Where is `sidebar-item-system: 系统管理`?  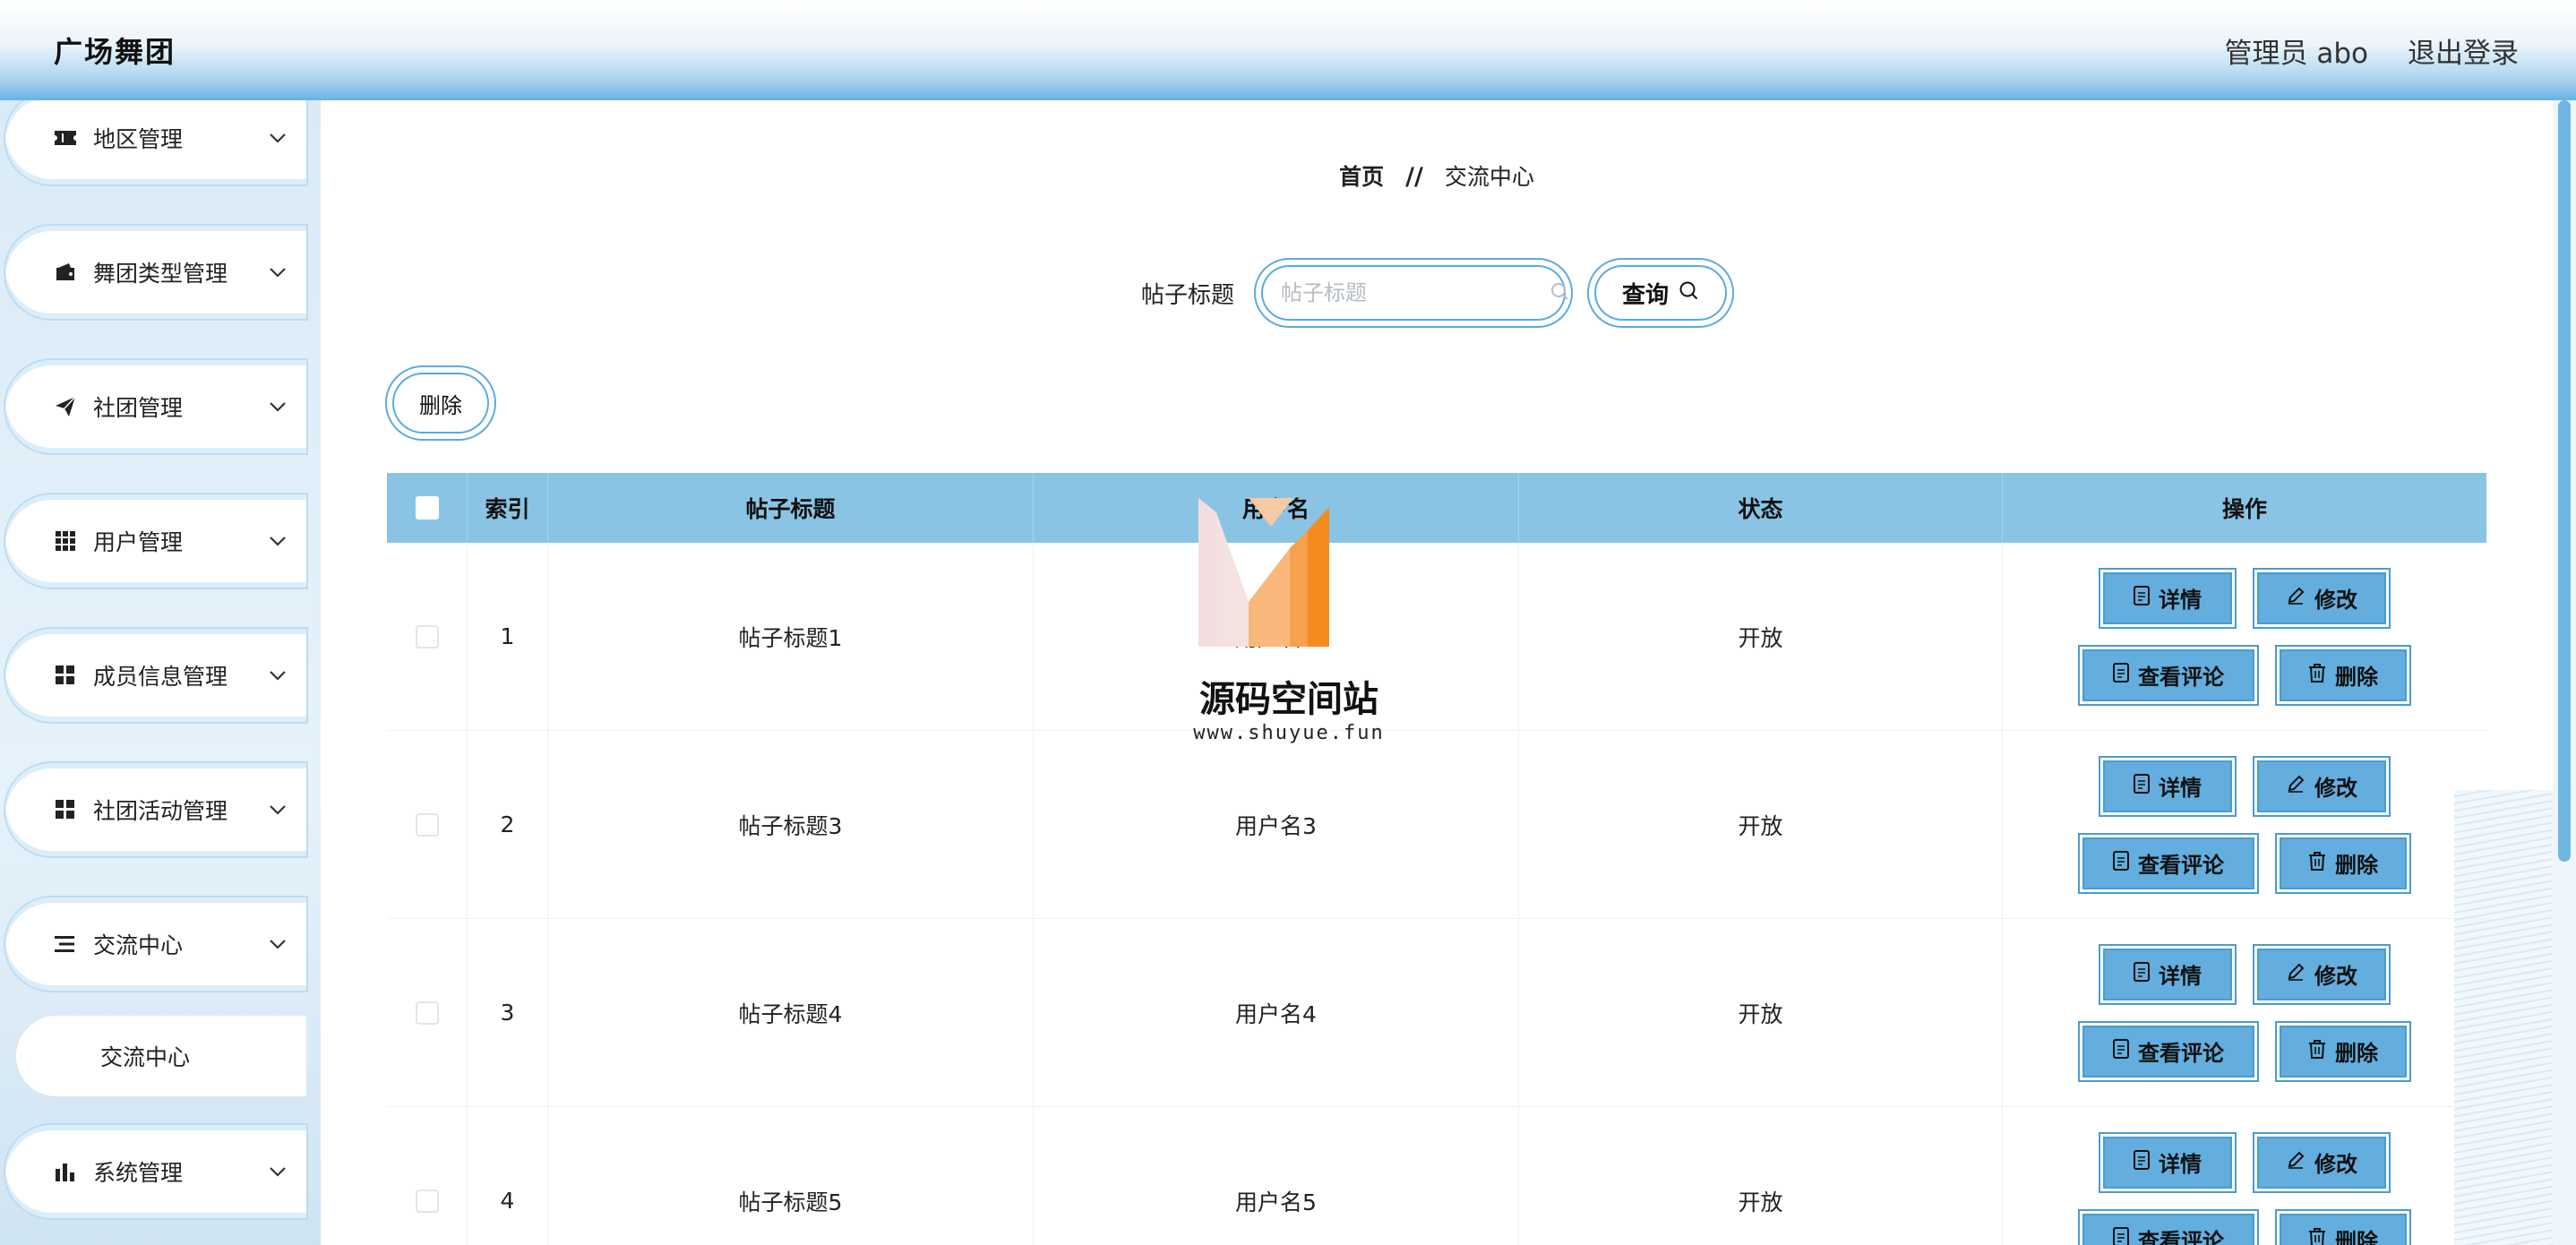 sidebar-item-system: 系统管理 is located at coordinates (155, 1171).